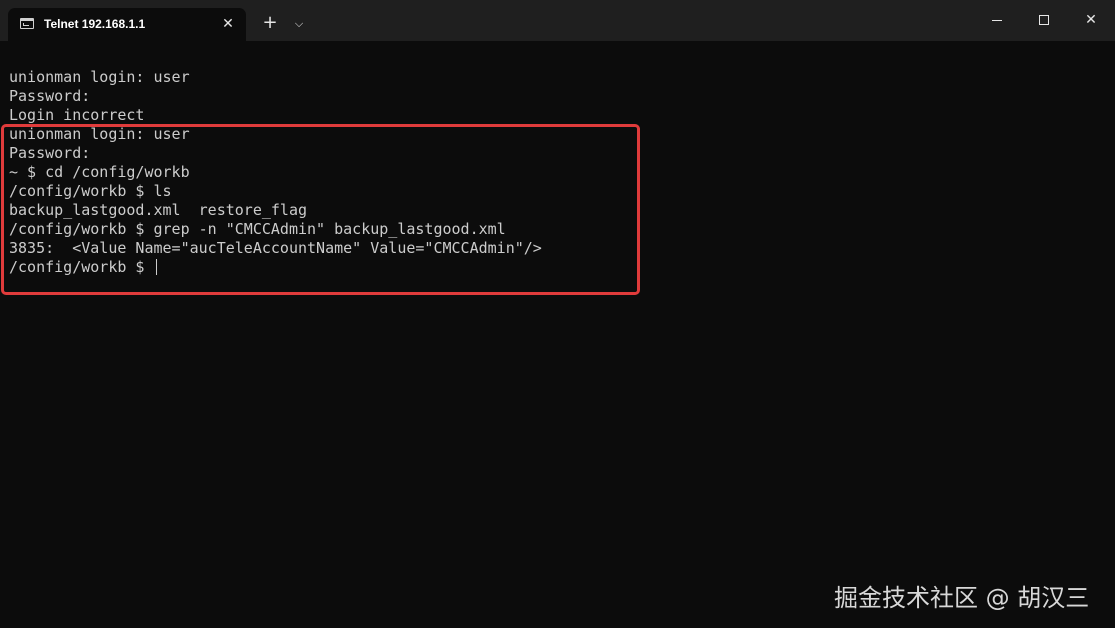  I want to click on tab-telnet: Telnet 192.168.1.1 ✕, so click(127, 24).